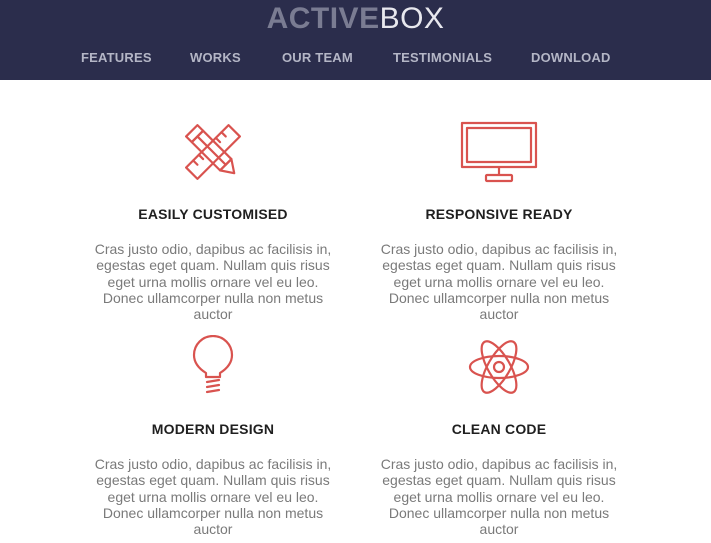 The width and height of the screenshot is (711, 543). I want to click on nav-works: WORKS, so click(215, 57).